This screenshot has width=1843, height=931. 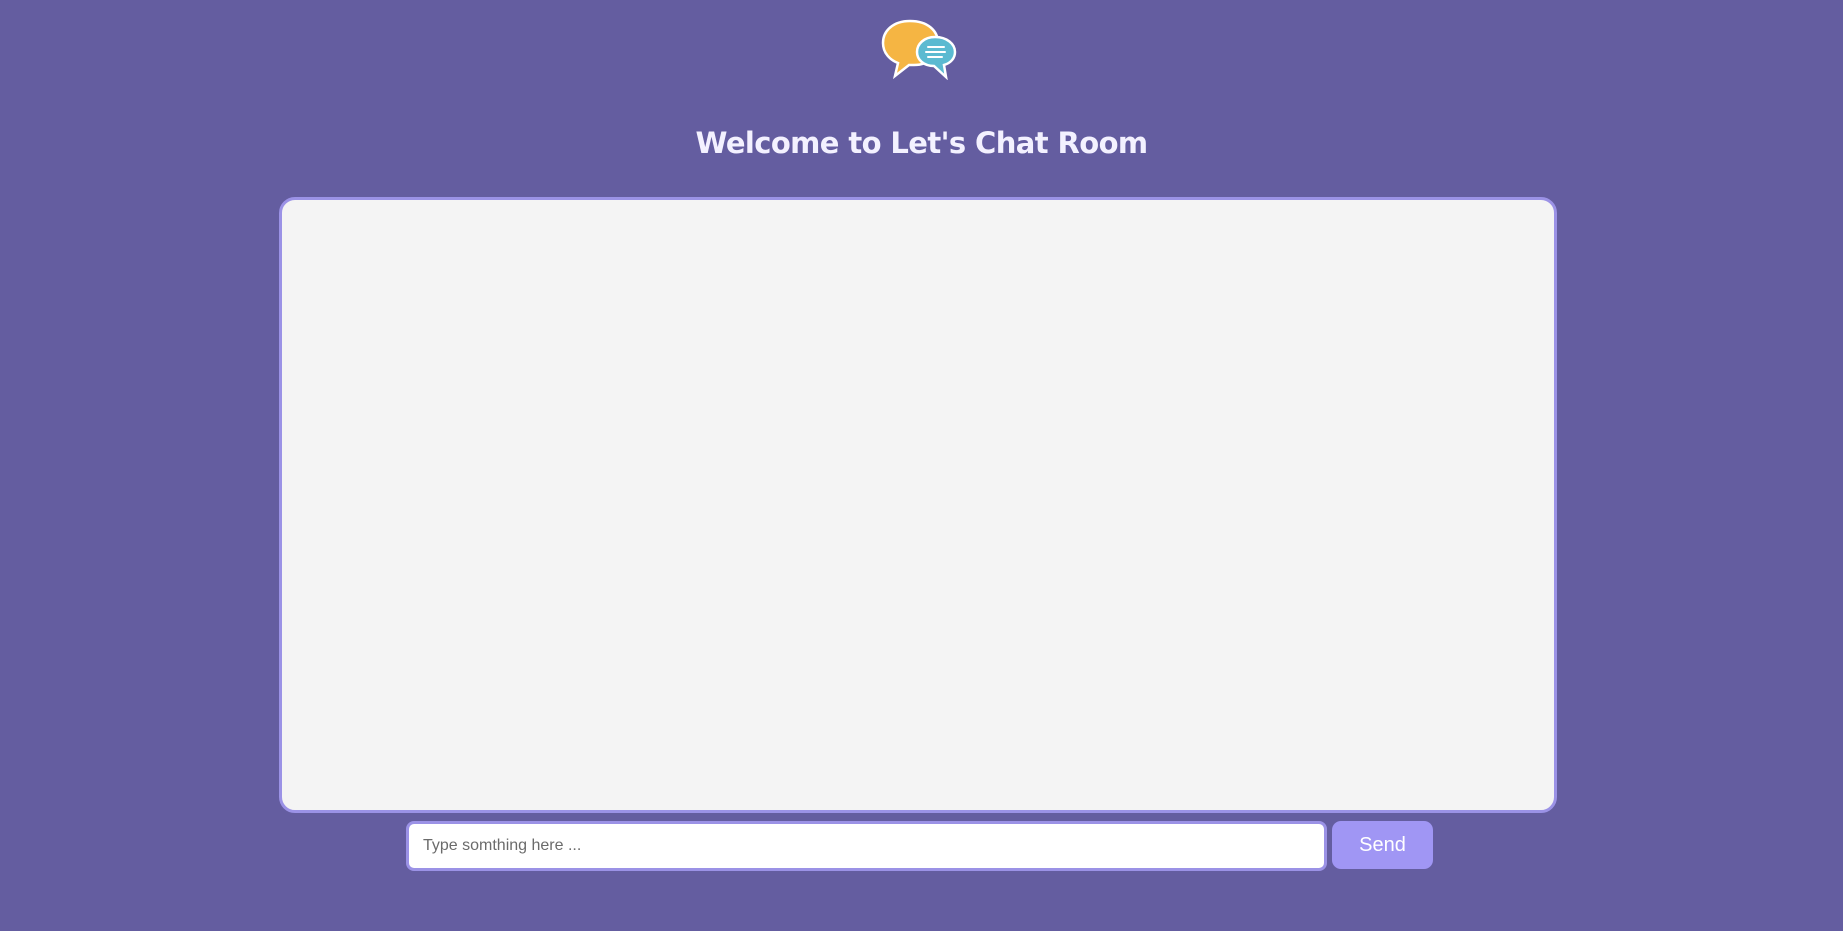 I want to click on send-button: Send, so click(x=1382, y=845).